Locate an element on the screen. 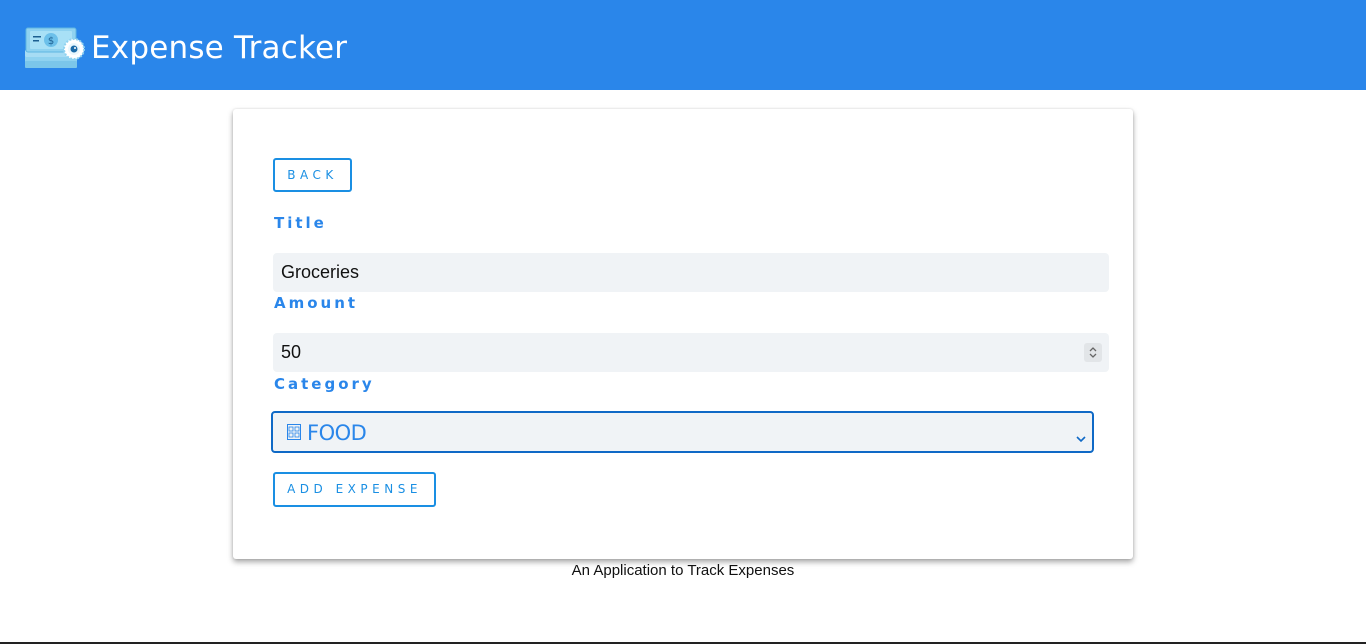  title-input-value: Groceries is located at coordinates (320, 272).